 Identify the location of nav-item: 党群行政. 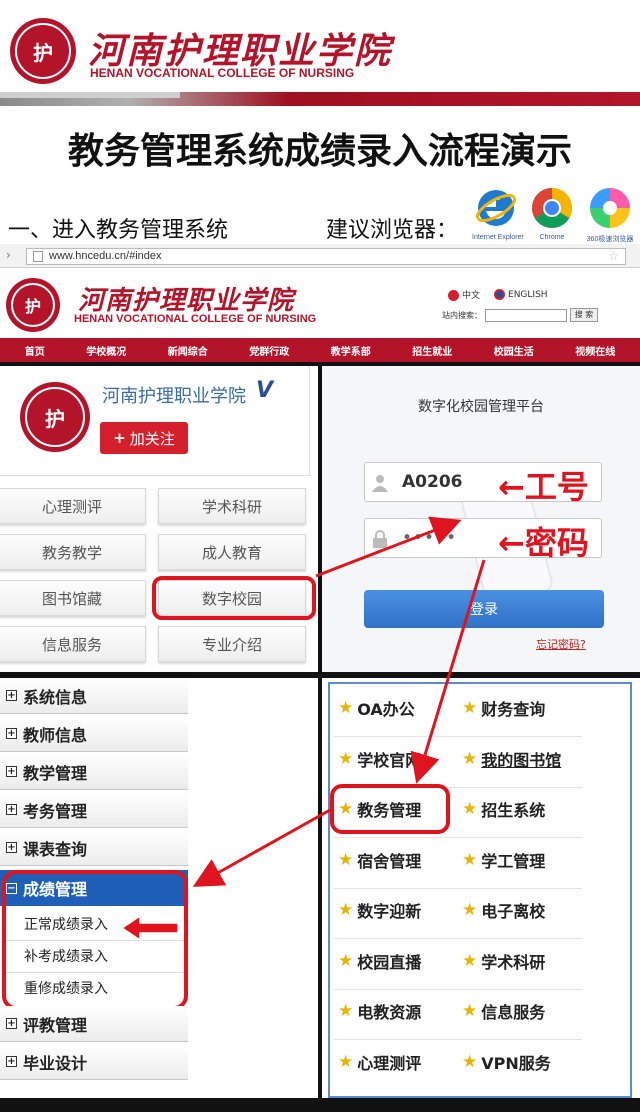
(269, 350).